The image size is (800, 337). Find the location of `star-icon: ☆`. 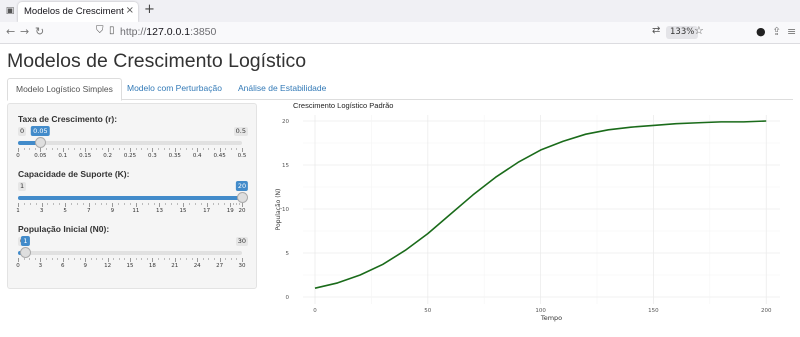

star-icon: ☆ is located at coordinates (699, 30).